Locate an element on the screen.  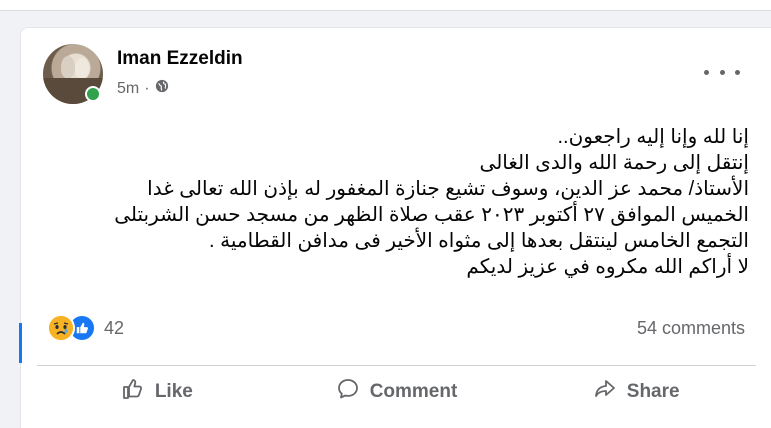
comments-count-link: 54 comments is located at coordinates (691, 328).